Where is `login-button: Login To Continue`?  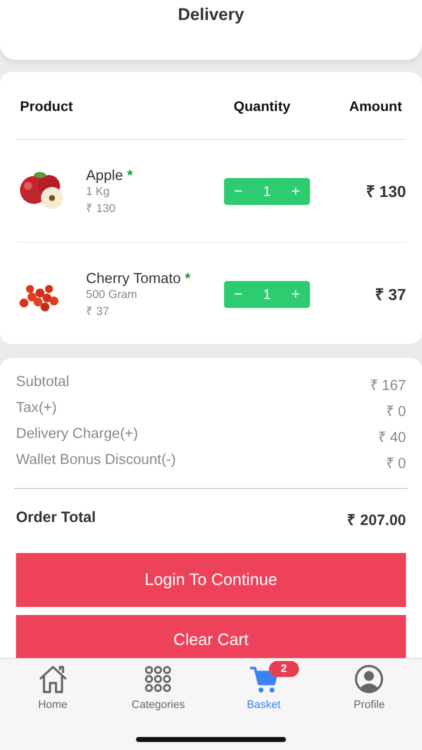
login-button: Login To Continue is located at coordinates (211, 580).